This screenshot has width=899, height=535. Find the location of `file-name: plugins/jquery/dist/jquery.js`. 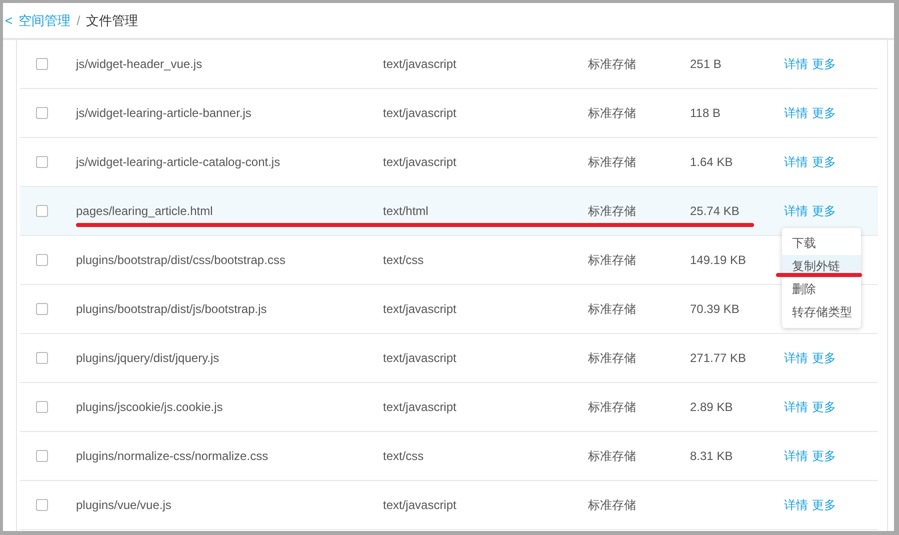

file-name: plugins/jquery/dist/jquery.js is located at coordinates (148, 358).